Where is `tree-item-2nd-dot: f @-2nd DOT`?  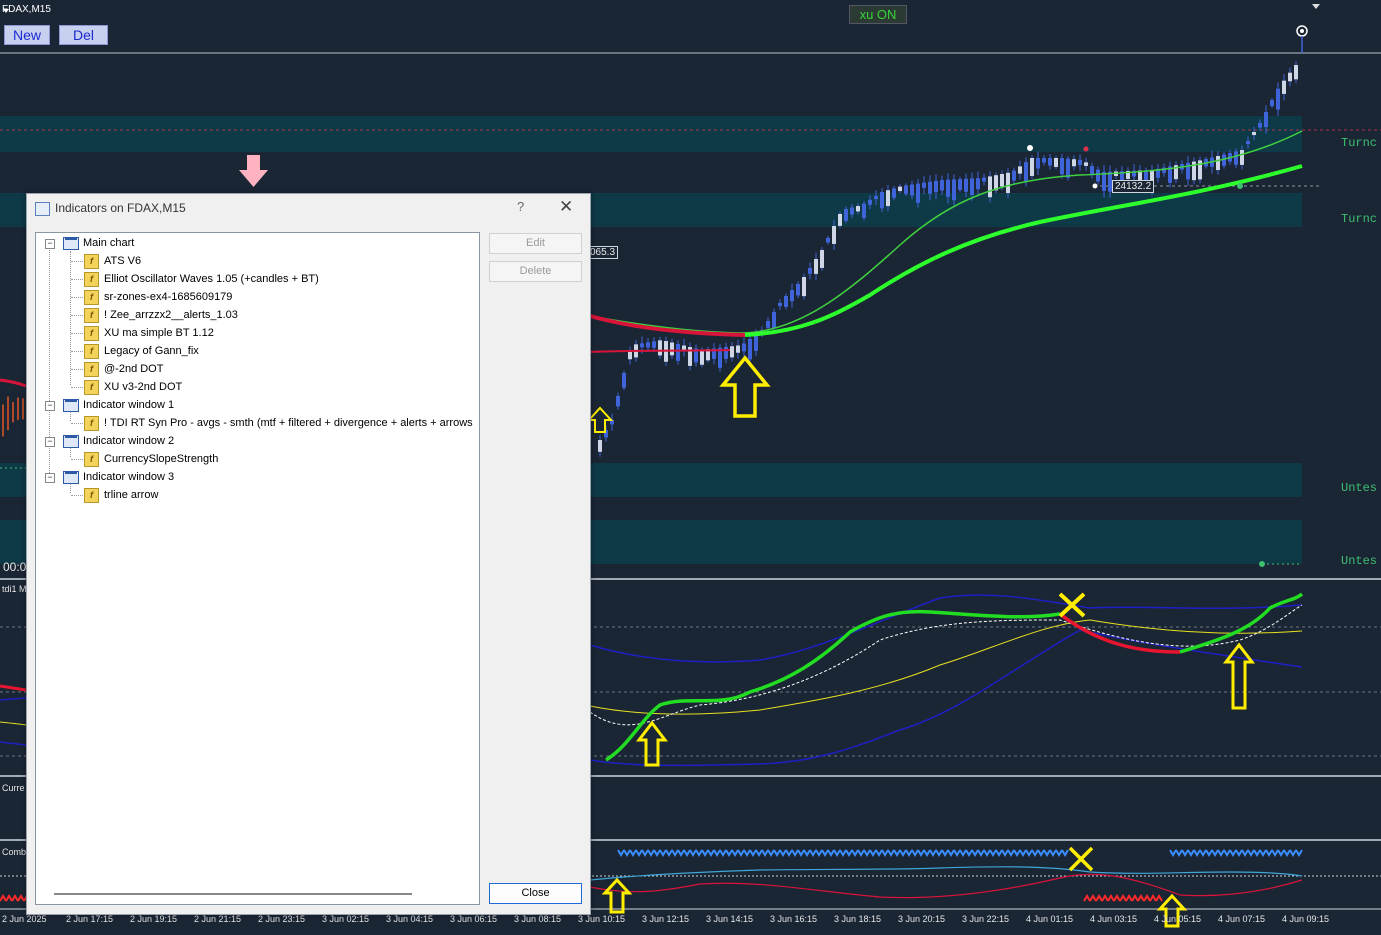
tree-item-2nd-dot: f @-2nd DOT is located at coordinates (256, 369).